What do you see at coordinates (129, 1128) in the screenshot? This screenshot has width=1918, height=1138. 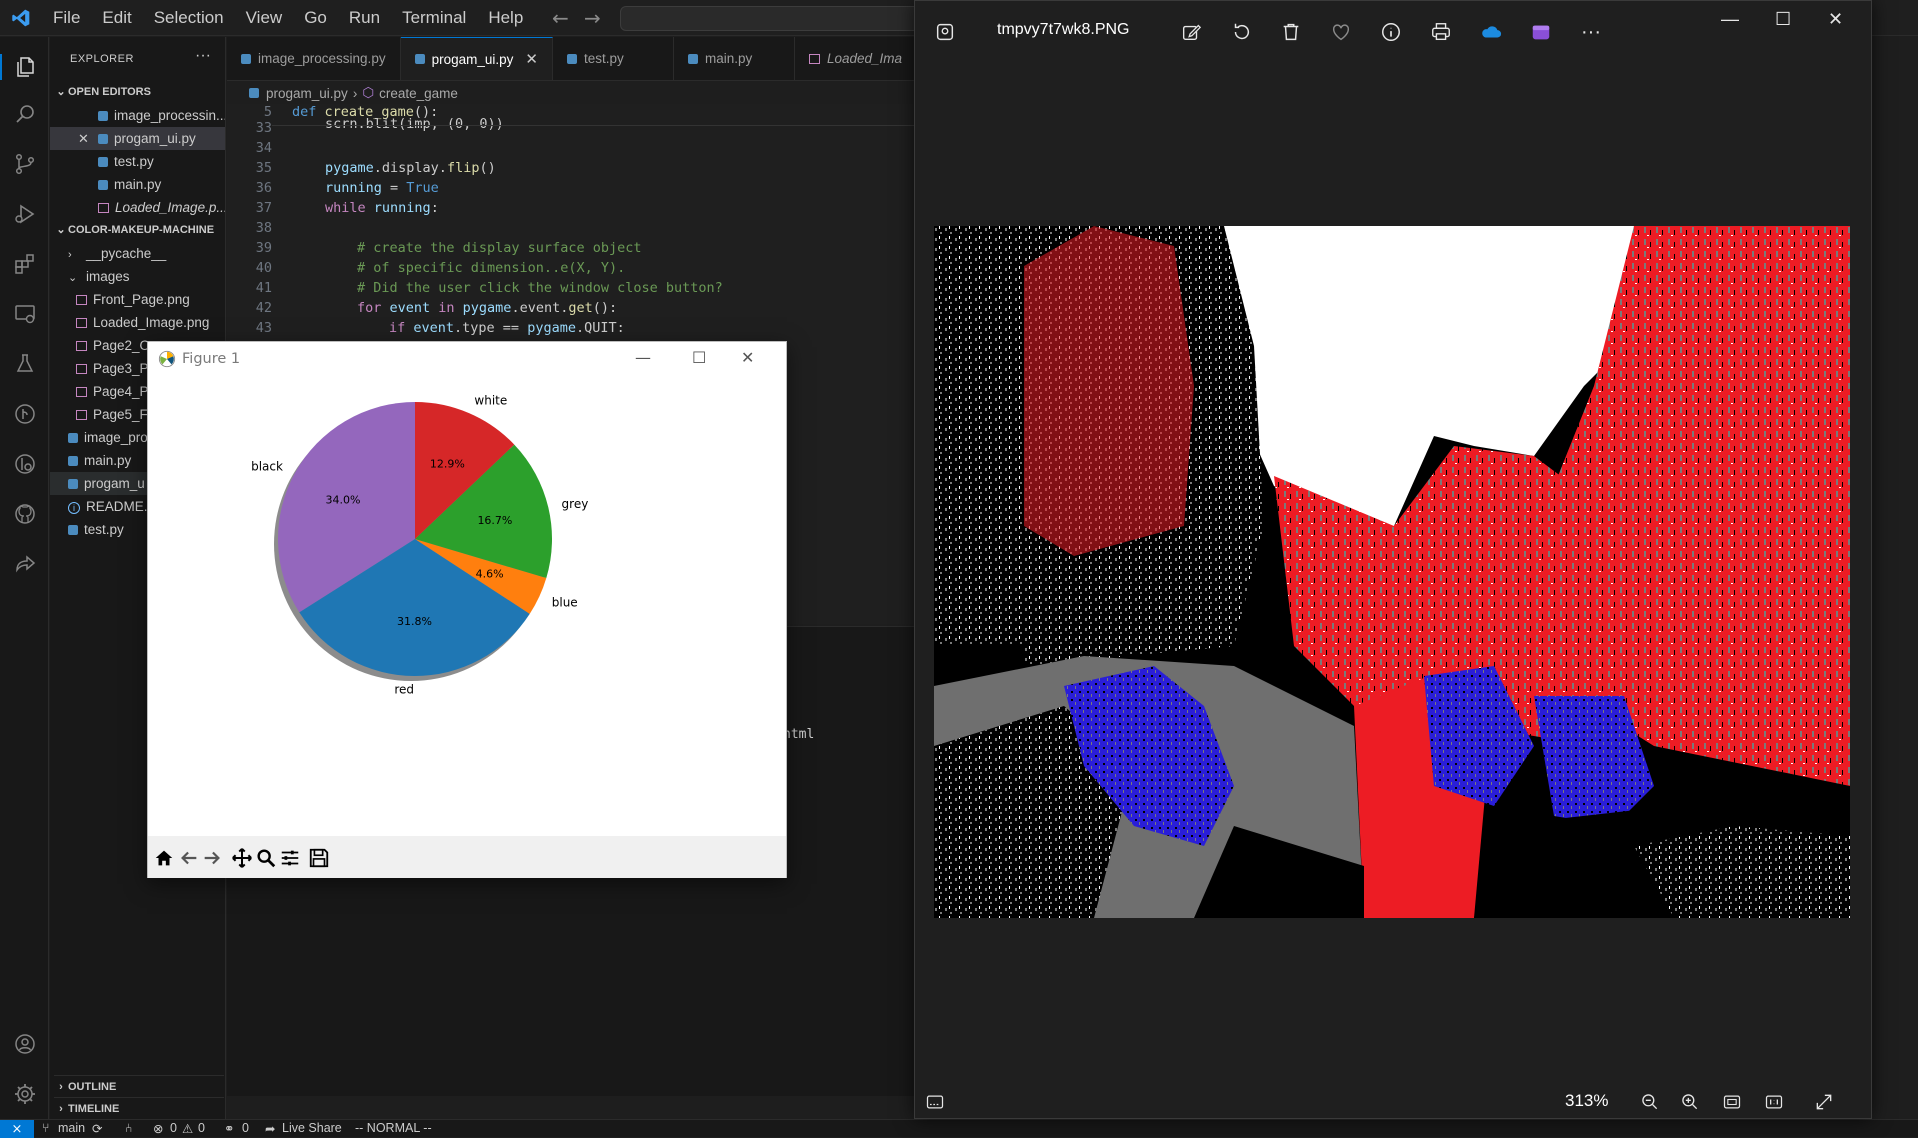 I see `git-graph-status-icon: ⑃` at bounding box center [129, 1128].